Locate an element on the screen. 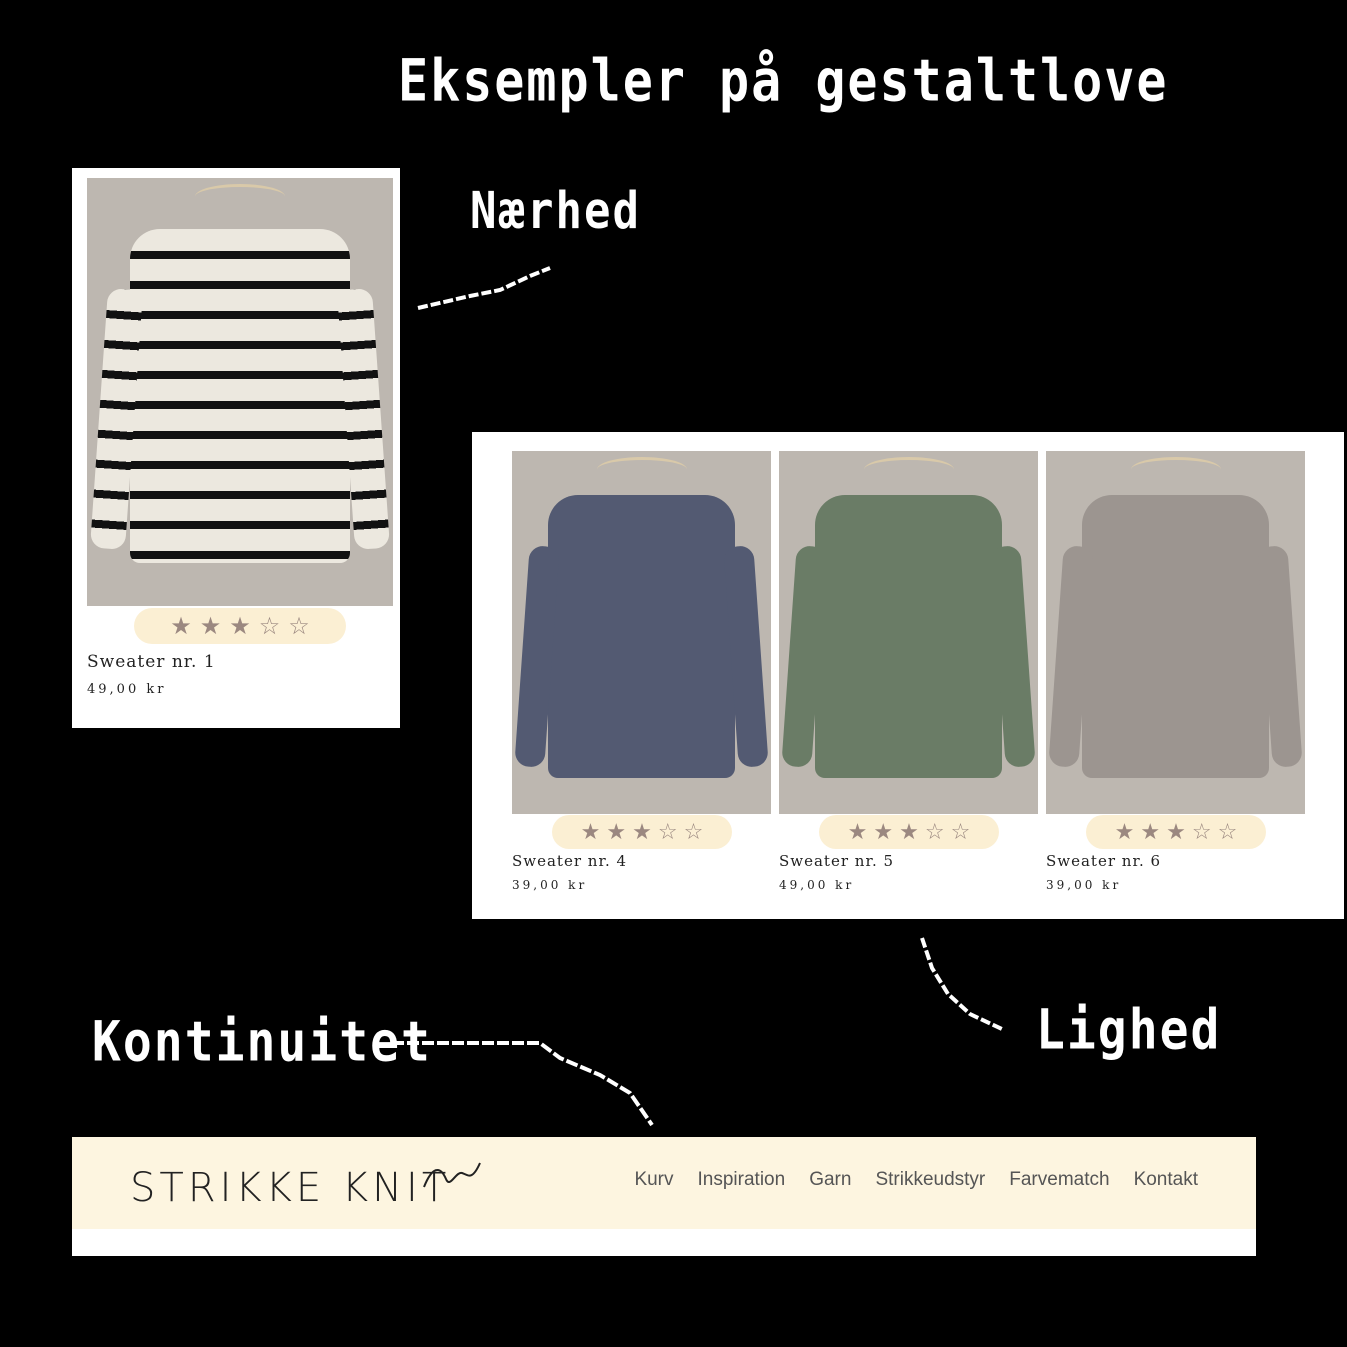 The width and height of the screenshot is (1347, 1347). yarn-squiggle-icon is located at coordinates (452, 1175).